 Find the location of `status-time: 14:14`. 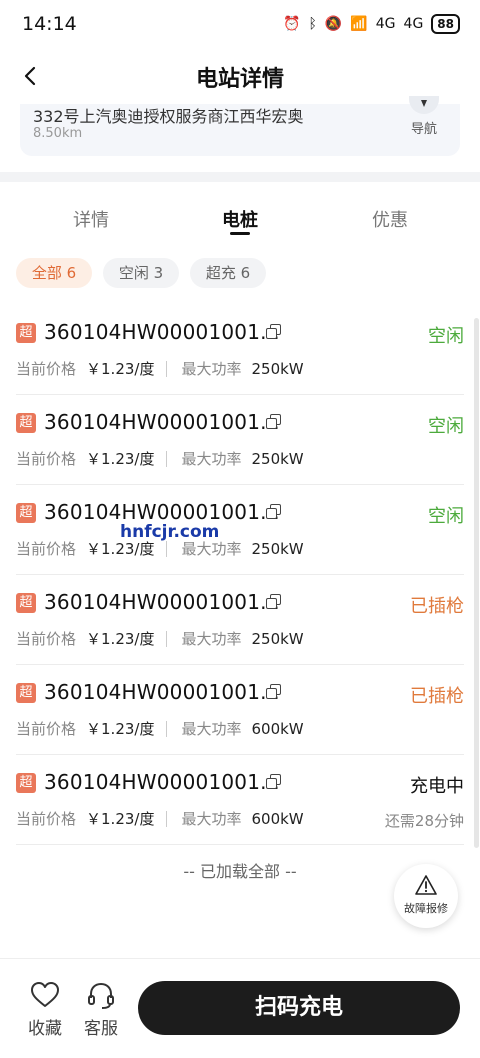

status-time: 14:14 is located at coordinates (49, 24).